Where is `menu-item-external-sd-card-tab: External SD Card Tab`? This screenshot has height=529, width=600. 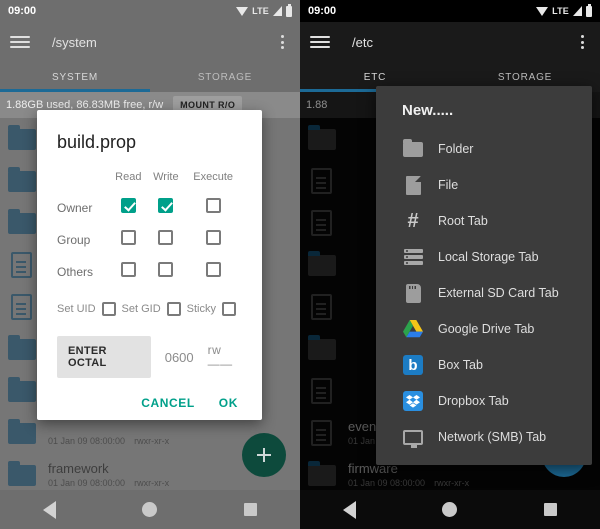 menu-item-external-sd-card-tab: External SD Card Tab is located at coordinates (484, 293).